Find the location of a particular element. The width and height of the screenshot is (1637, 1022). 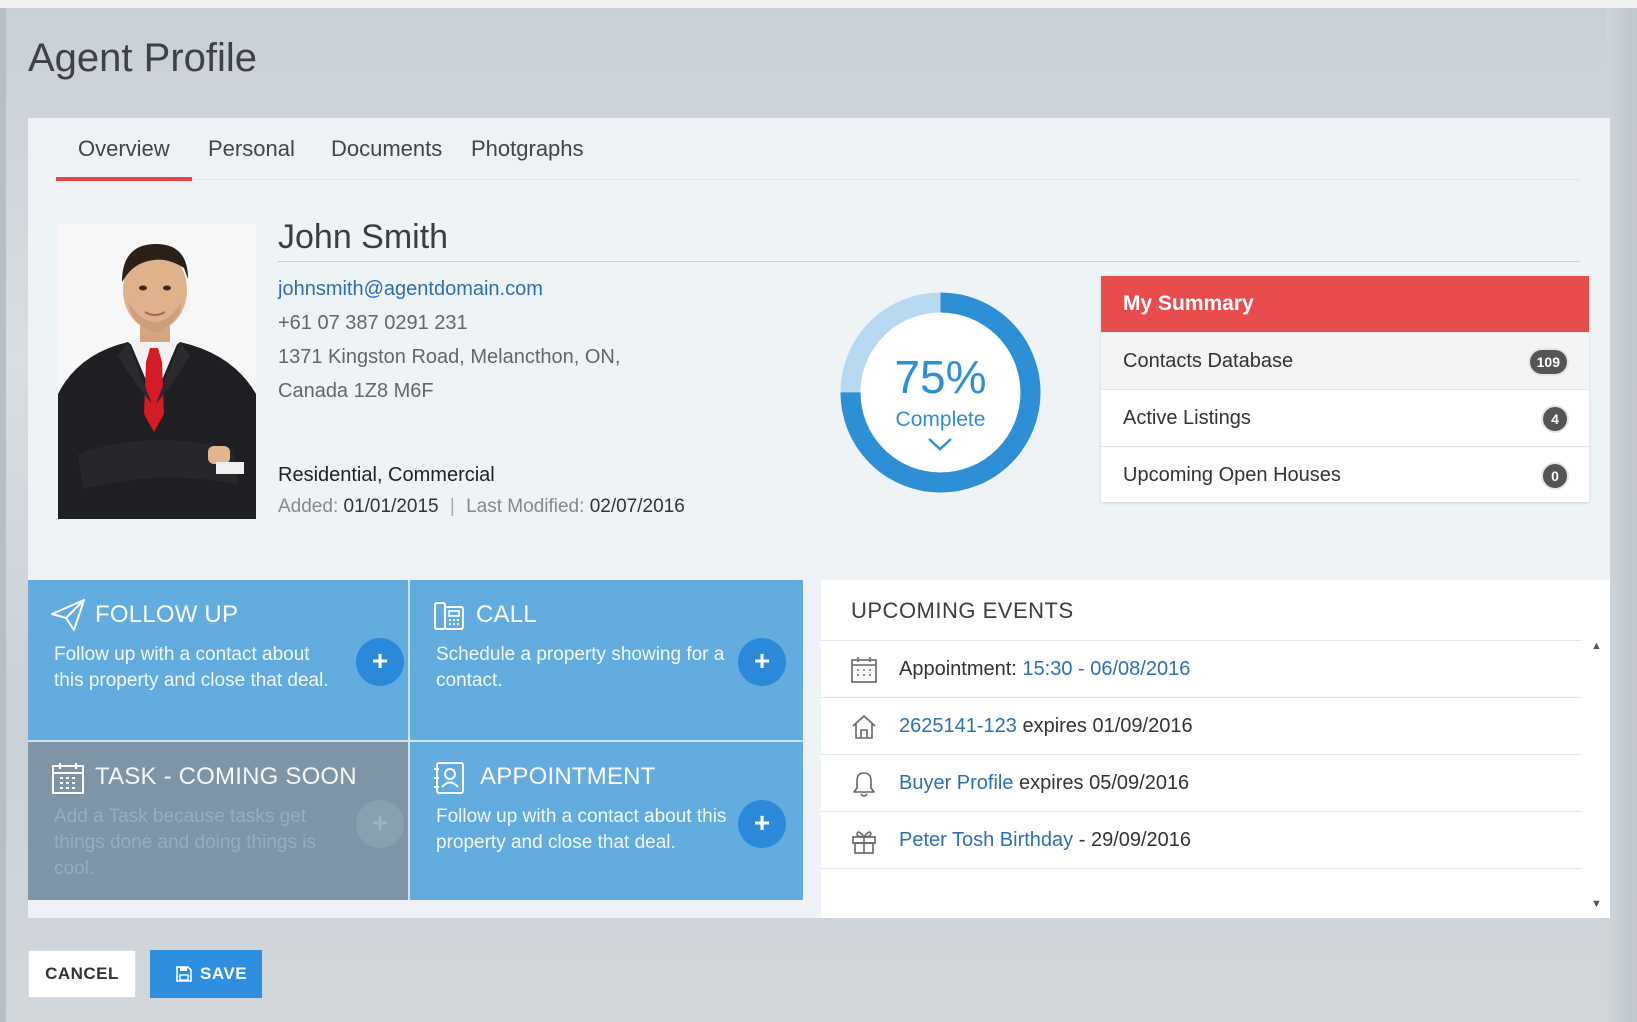

add-follow-up-button: + is located at coordinates (380, 662).